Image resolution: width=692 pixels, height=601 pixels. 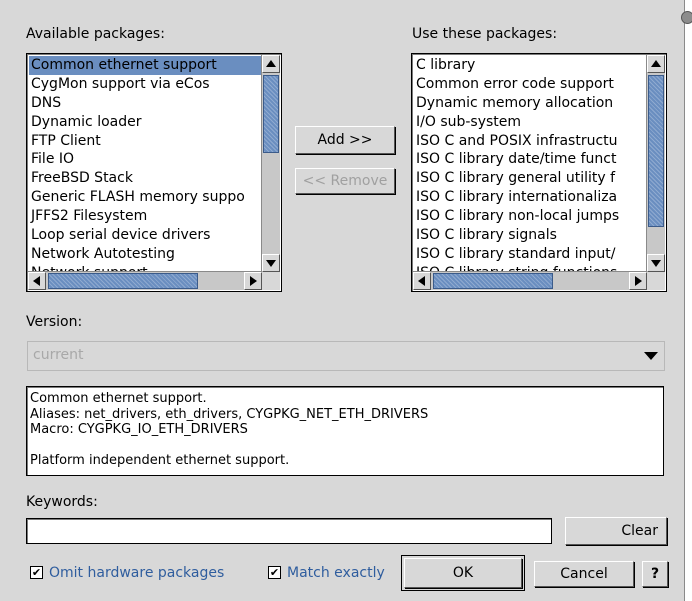 What do you see at coordinates (686, 17) in the screenshot?
I see `window-corner-icon` at bounding box center [686, 17].